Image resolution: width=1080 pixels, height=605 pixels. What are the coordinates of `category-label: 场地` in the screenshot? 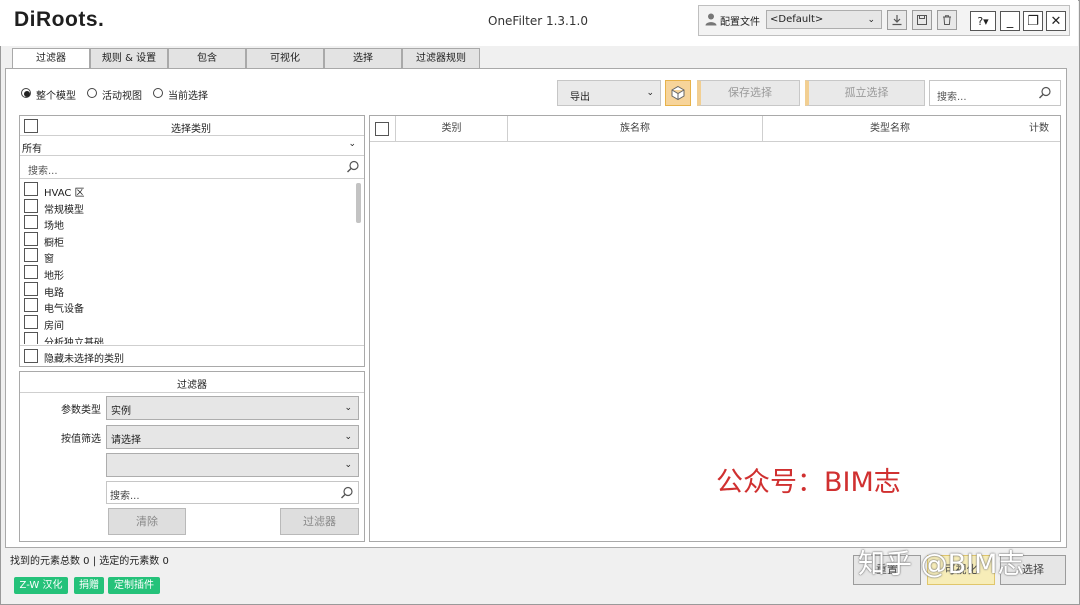 It's located at (54, 224).